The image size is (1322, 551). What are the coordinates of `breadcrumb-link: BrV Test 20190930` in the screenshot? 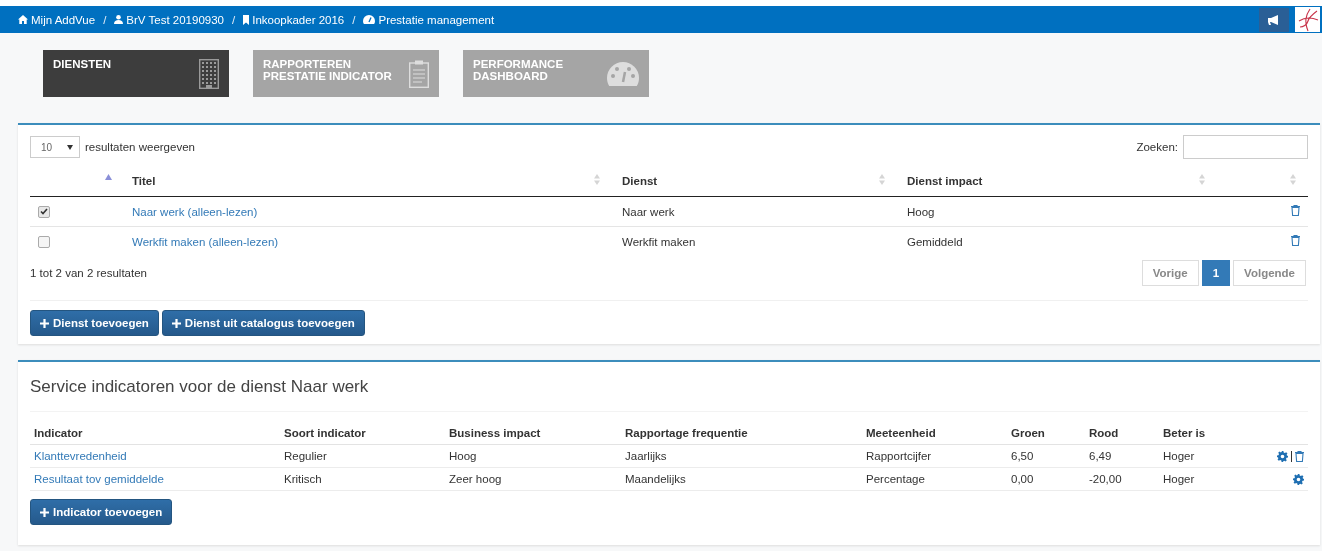 It's located at (169, 19).